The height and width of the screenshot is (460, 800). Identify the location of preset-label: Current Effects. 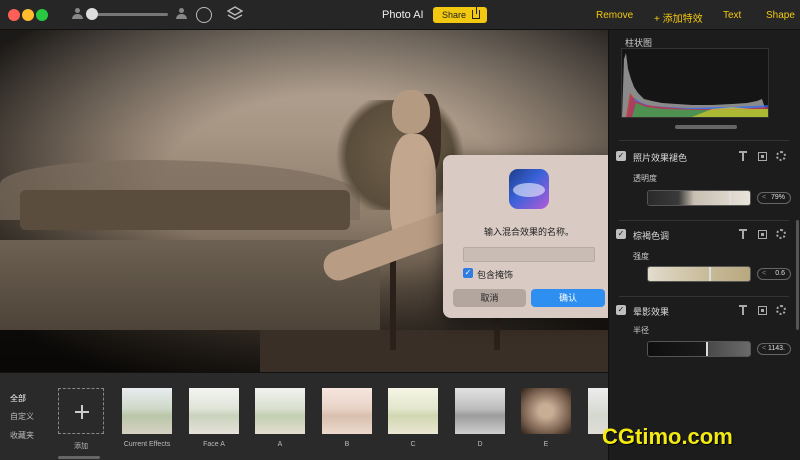
(147, 444).